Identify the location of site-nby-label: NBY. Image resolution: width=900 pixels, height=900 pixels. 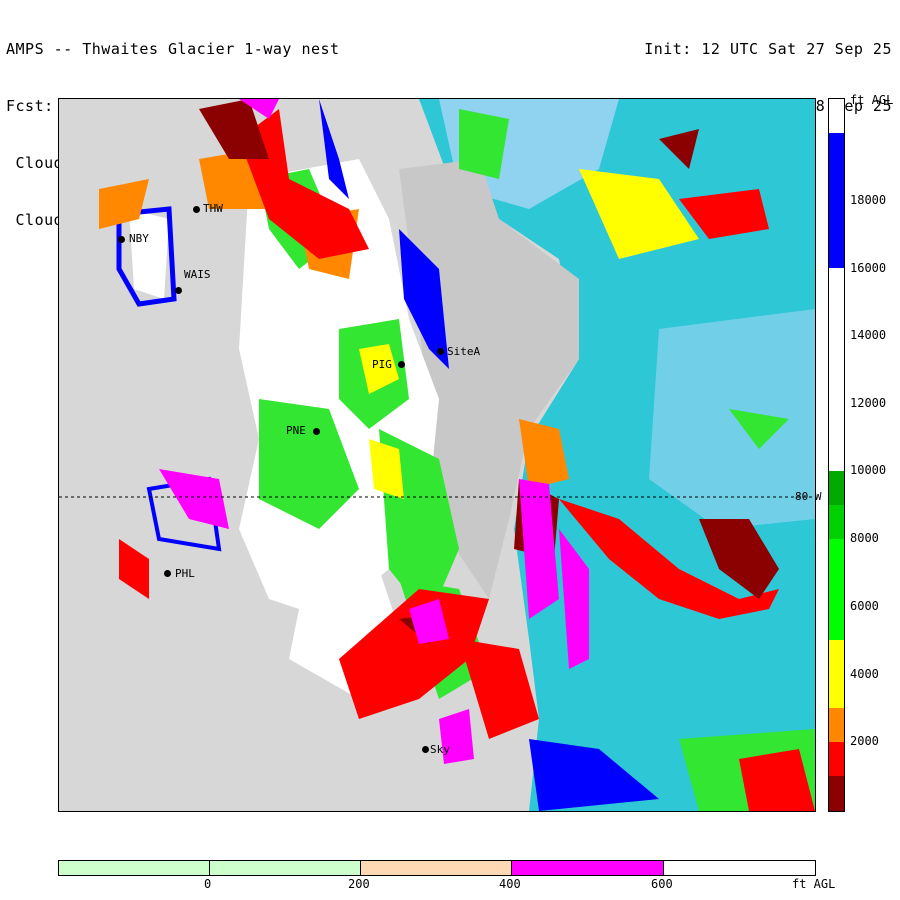
(139, 238).